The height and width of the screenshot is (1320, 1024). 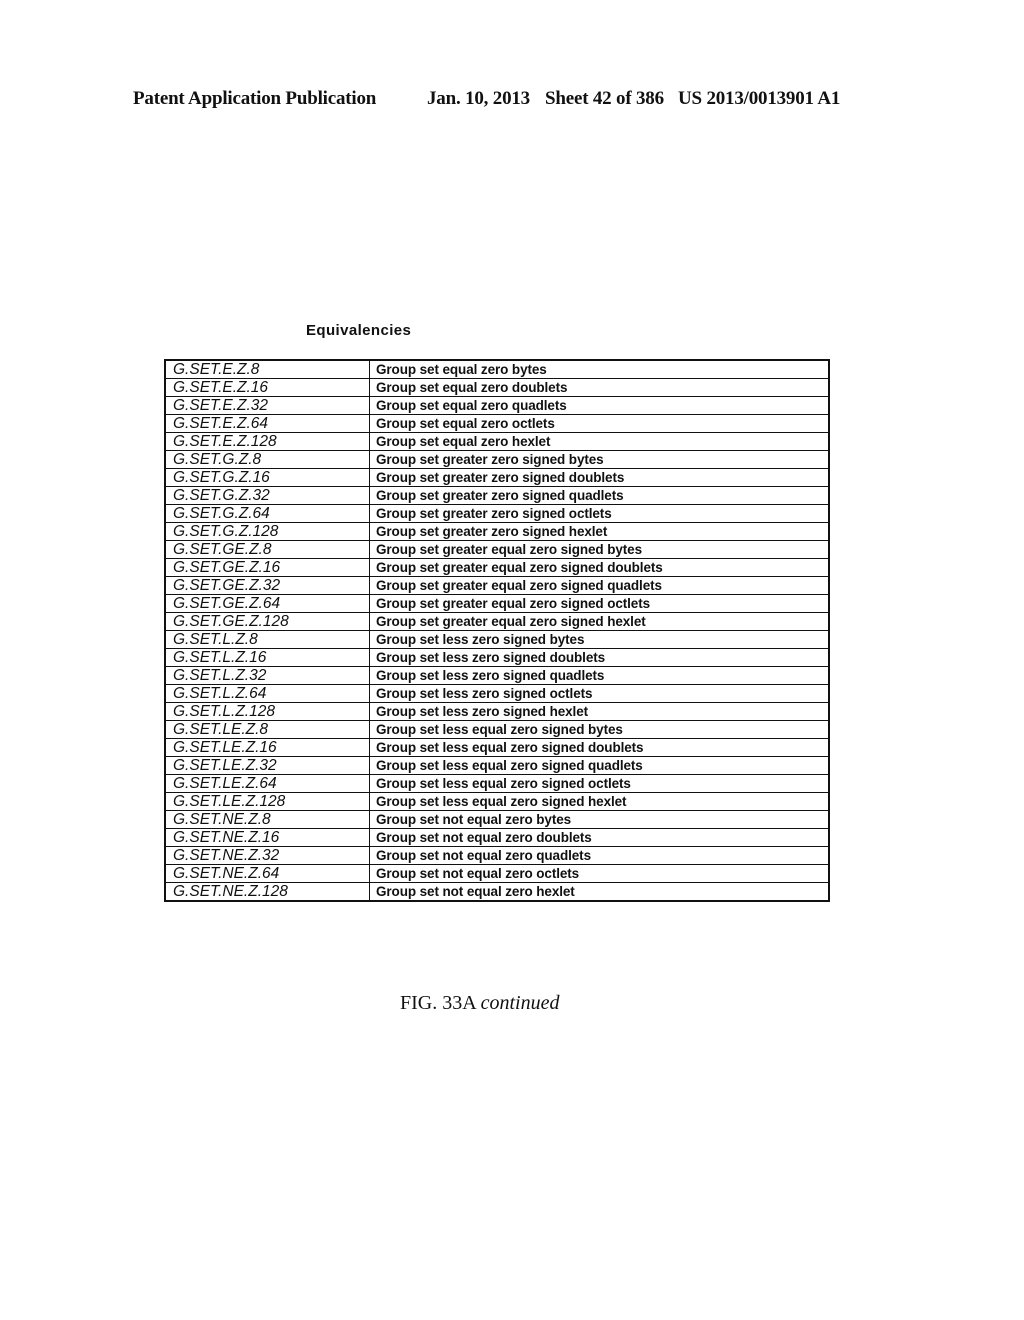 I want to click on instruction-code: G.SET.L.Z.128, so click(x=267, y=711).